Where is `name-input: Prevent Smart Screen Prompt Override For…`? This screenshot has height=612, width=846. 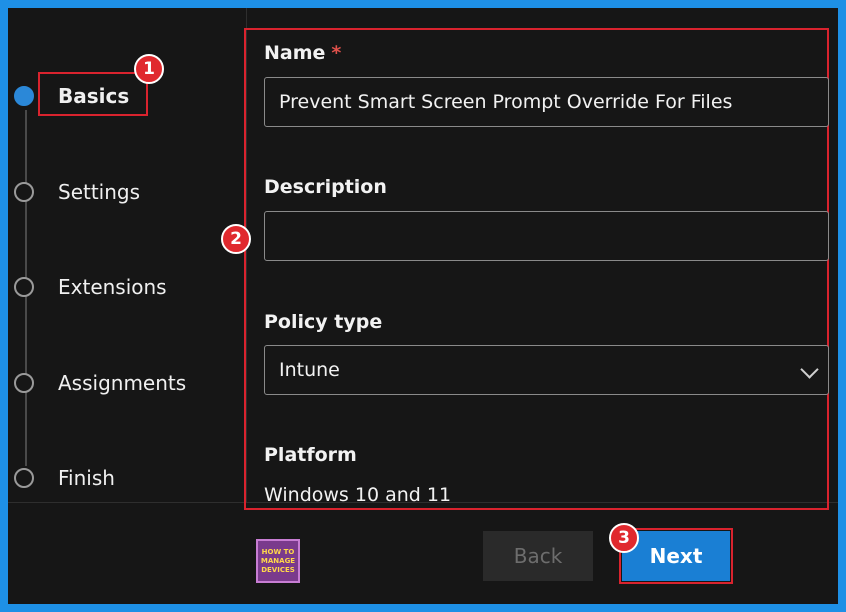
name-input: Prevent Smart Screen Prompt Override For… is located at coordinates (546, 102).